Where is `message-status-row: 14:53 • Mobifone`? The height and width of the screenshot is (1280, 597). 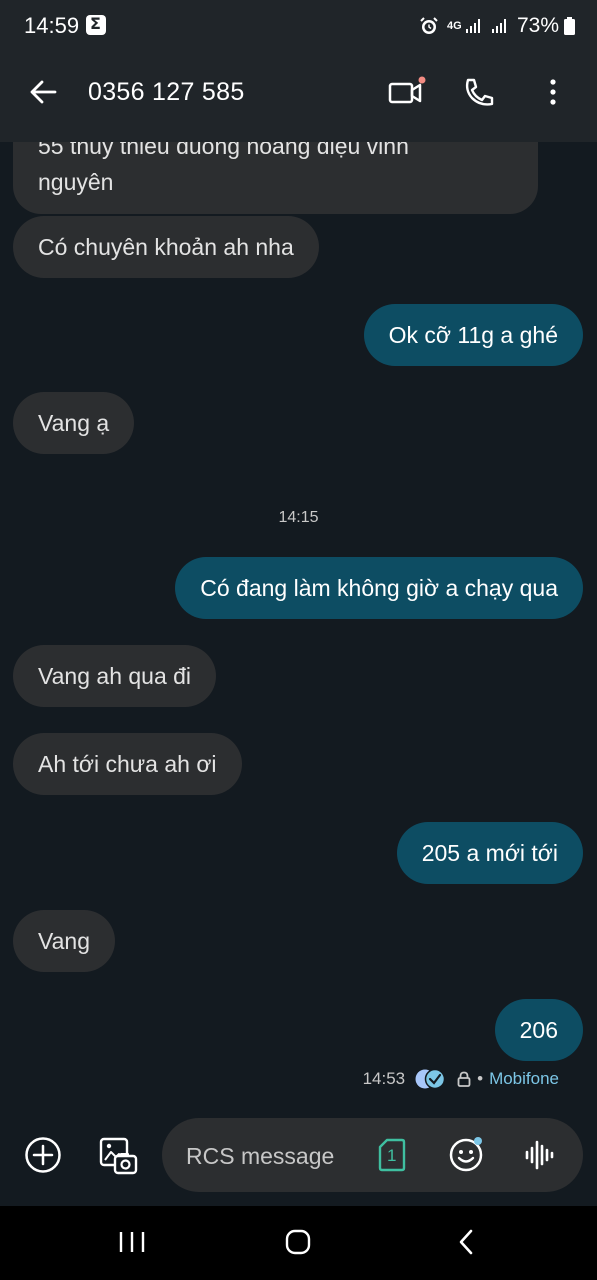 message-status-row: 14:53 • Mobifone is located at coordinates (461, 1079).